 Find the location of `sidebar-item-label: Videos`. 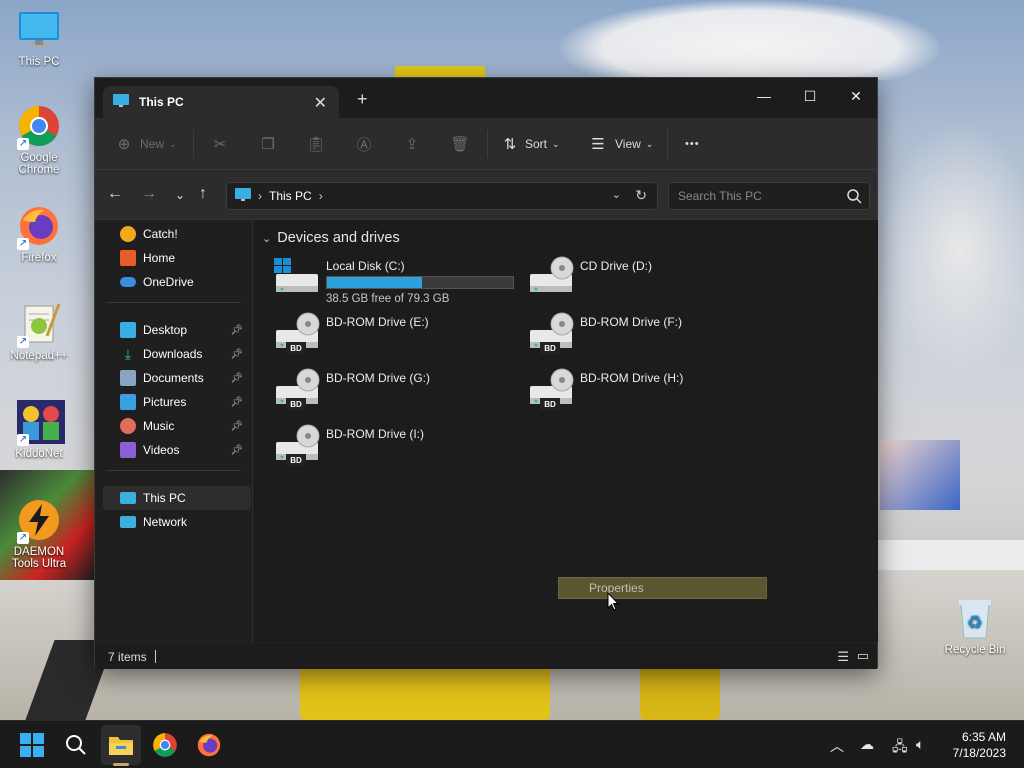

sidebar-item-label: Videos is located at coordinates (161, 450).